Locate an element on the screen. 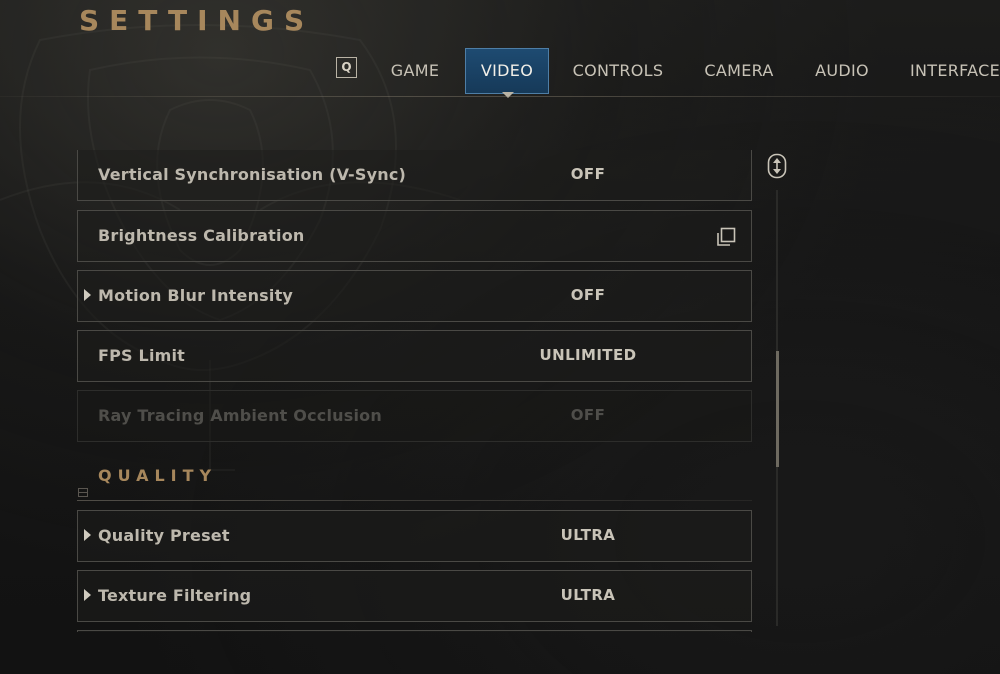  setting-label: Vertical Synchronisation (V-Sync) is located at coordinates (252, 174).